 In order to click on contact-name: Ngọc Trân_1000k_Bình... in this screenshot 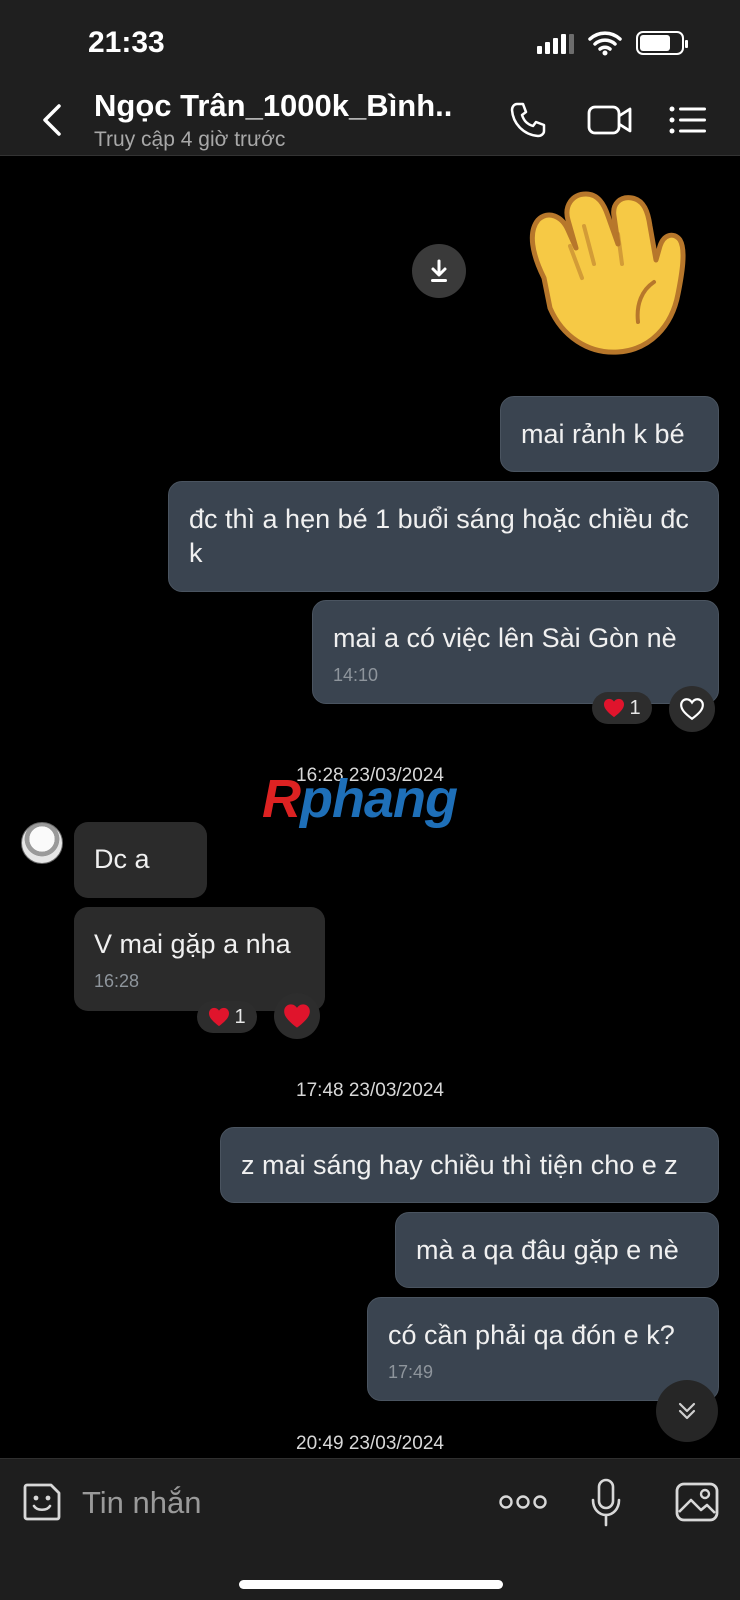, I will do `click(274, 106)`.